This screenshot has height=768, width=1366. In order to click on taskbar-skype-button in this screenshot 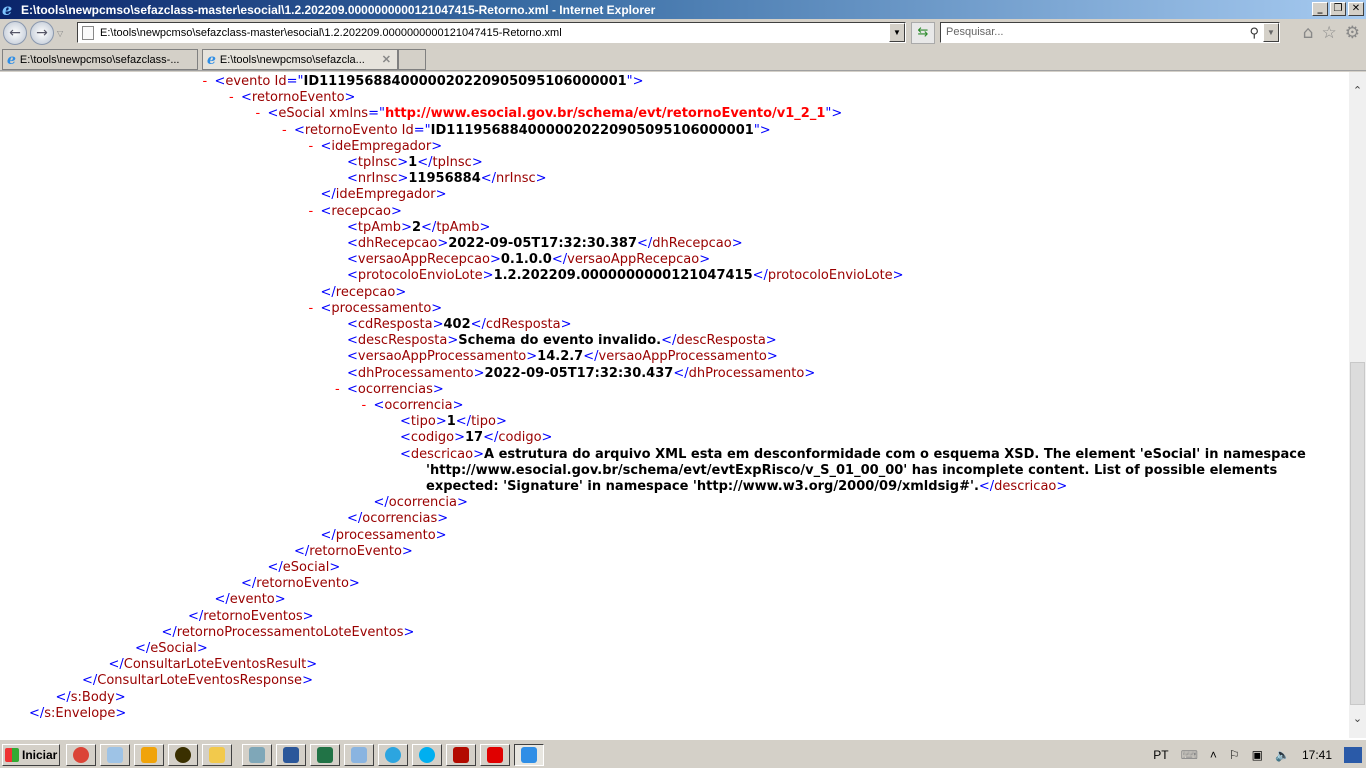, I will do `click(427, 755)`.